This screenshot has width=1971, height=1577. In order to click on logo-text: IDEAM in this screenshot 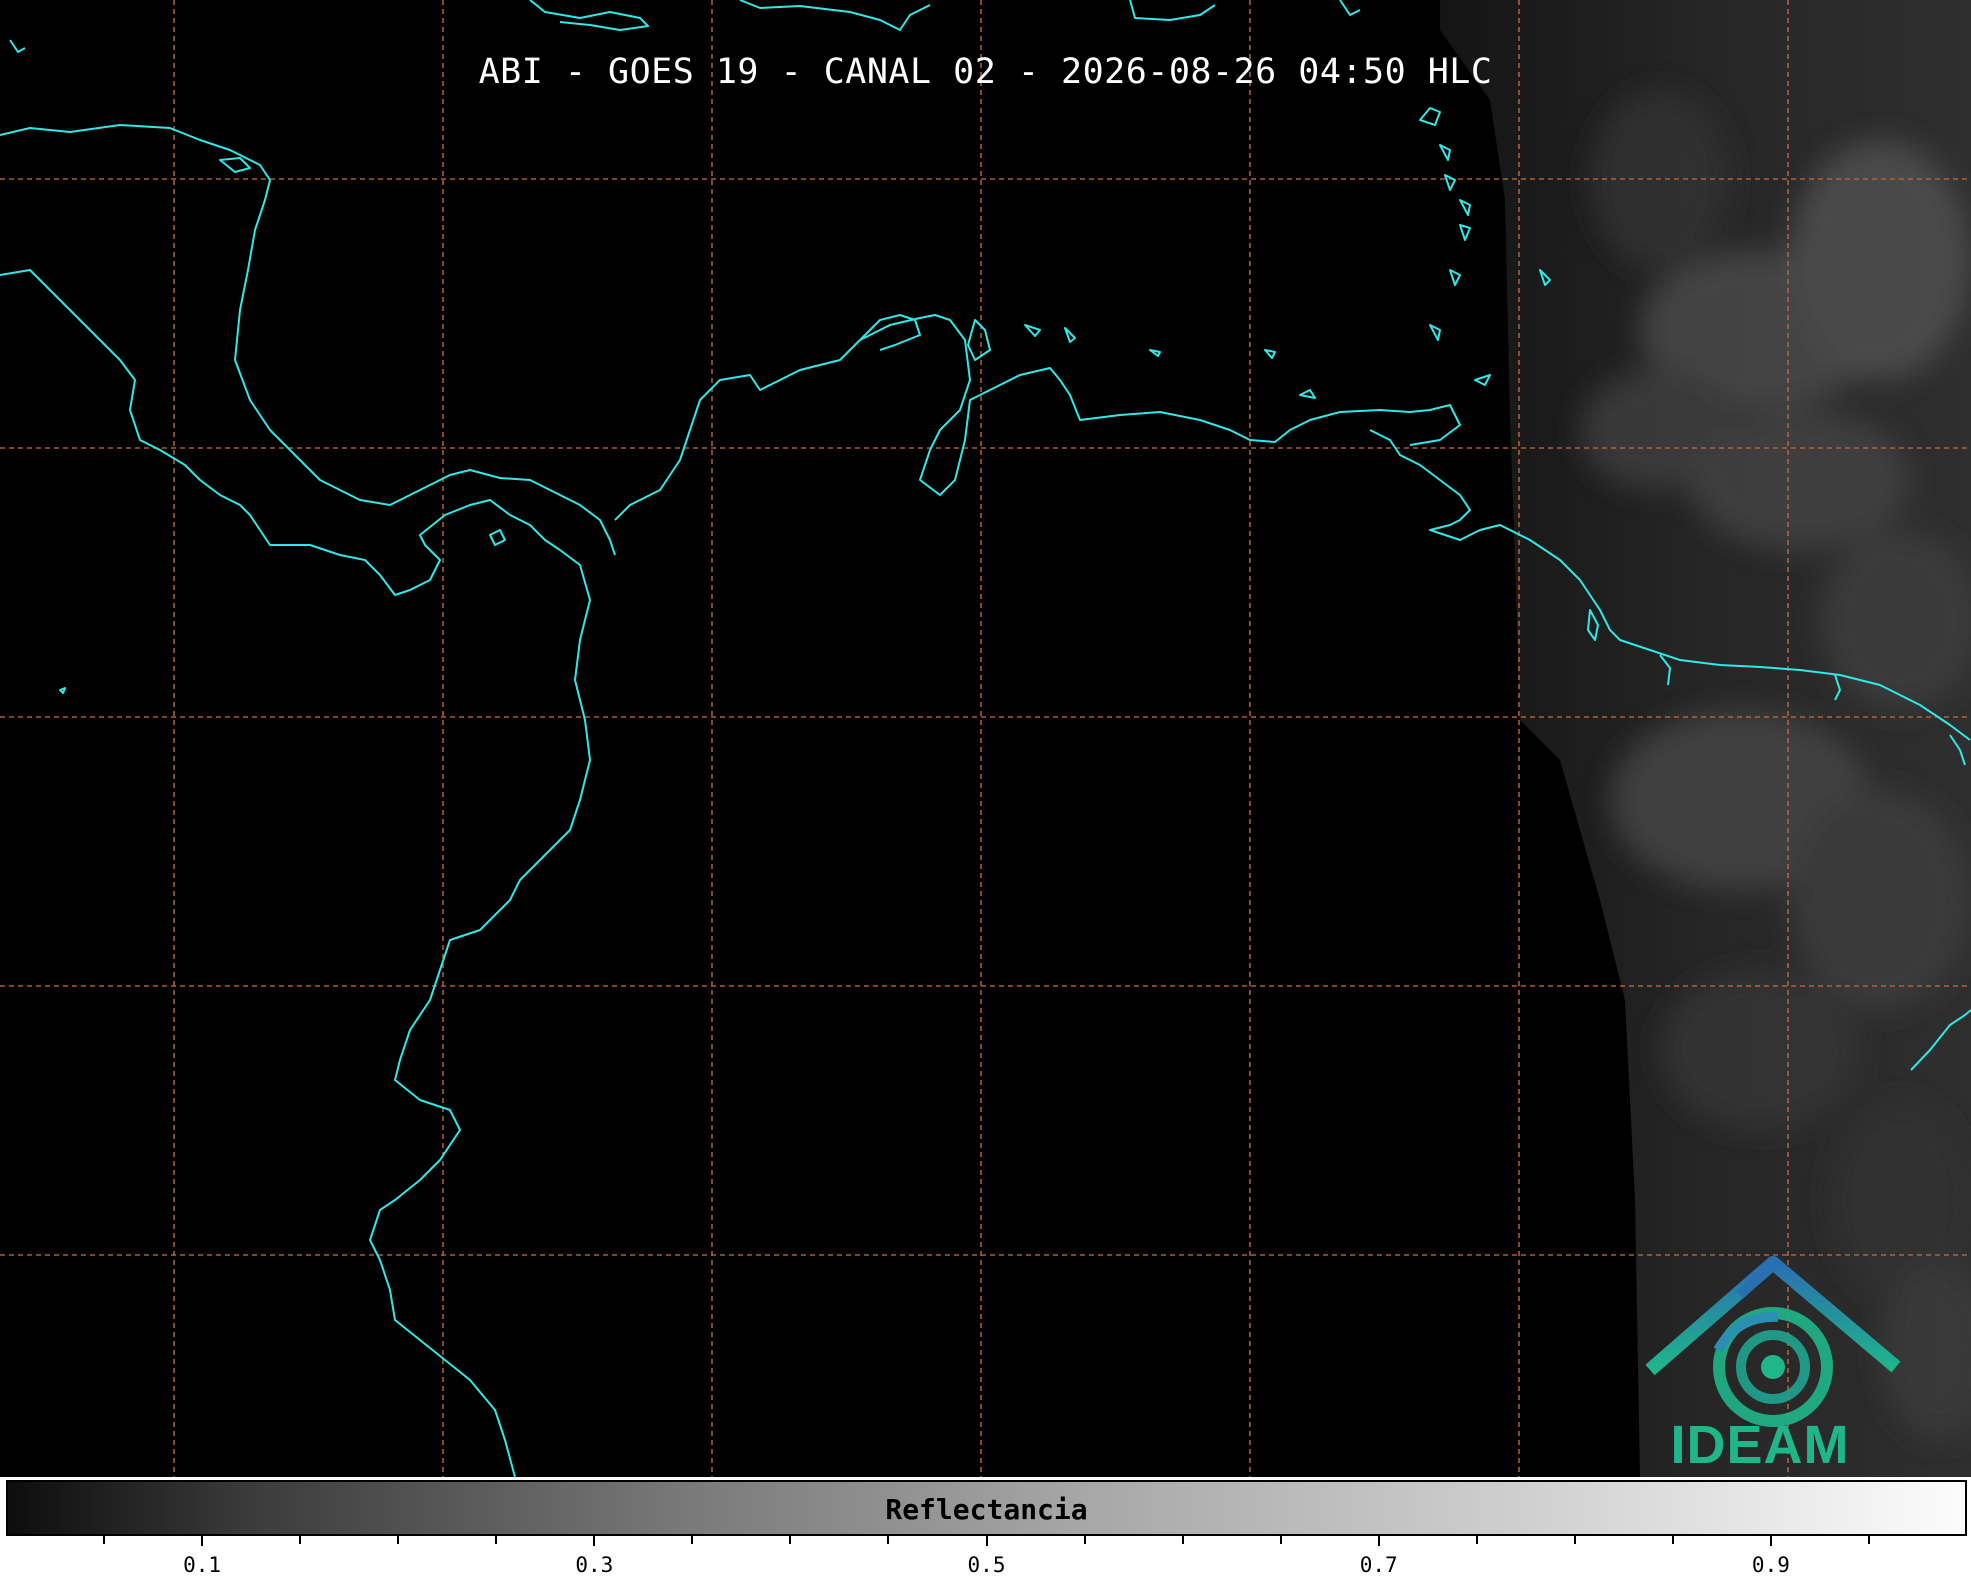, I will do `click(1760, 1445)`.